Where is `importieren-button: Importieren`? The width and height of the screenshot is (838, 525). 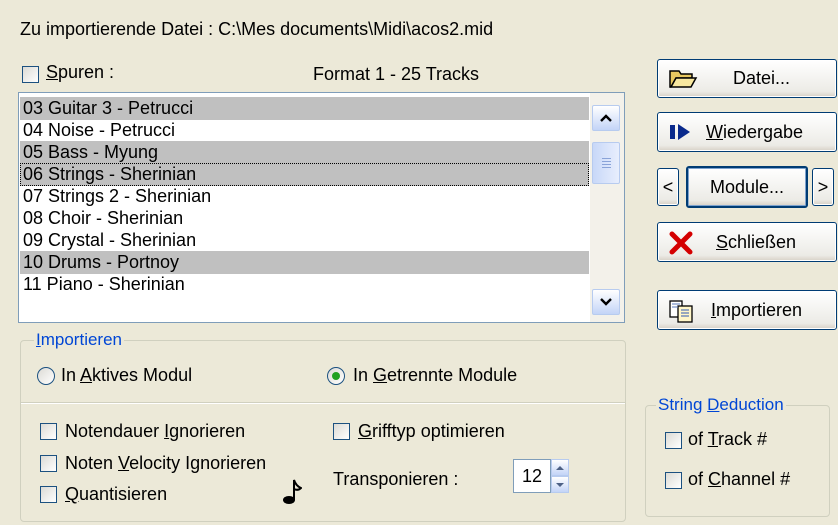
importieren-button: Importieren is located at coordinates (747, 310).